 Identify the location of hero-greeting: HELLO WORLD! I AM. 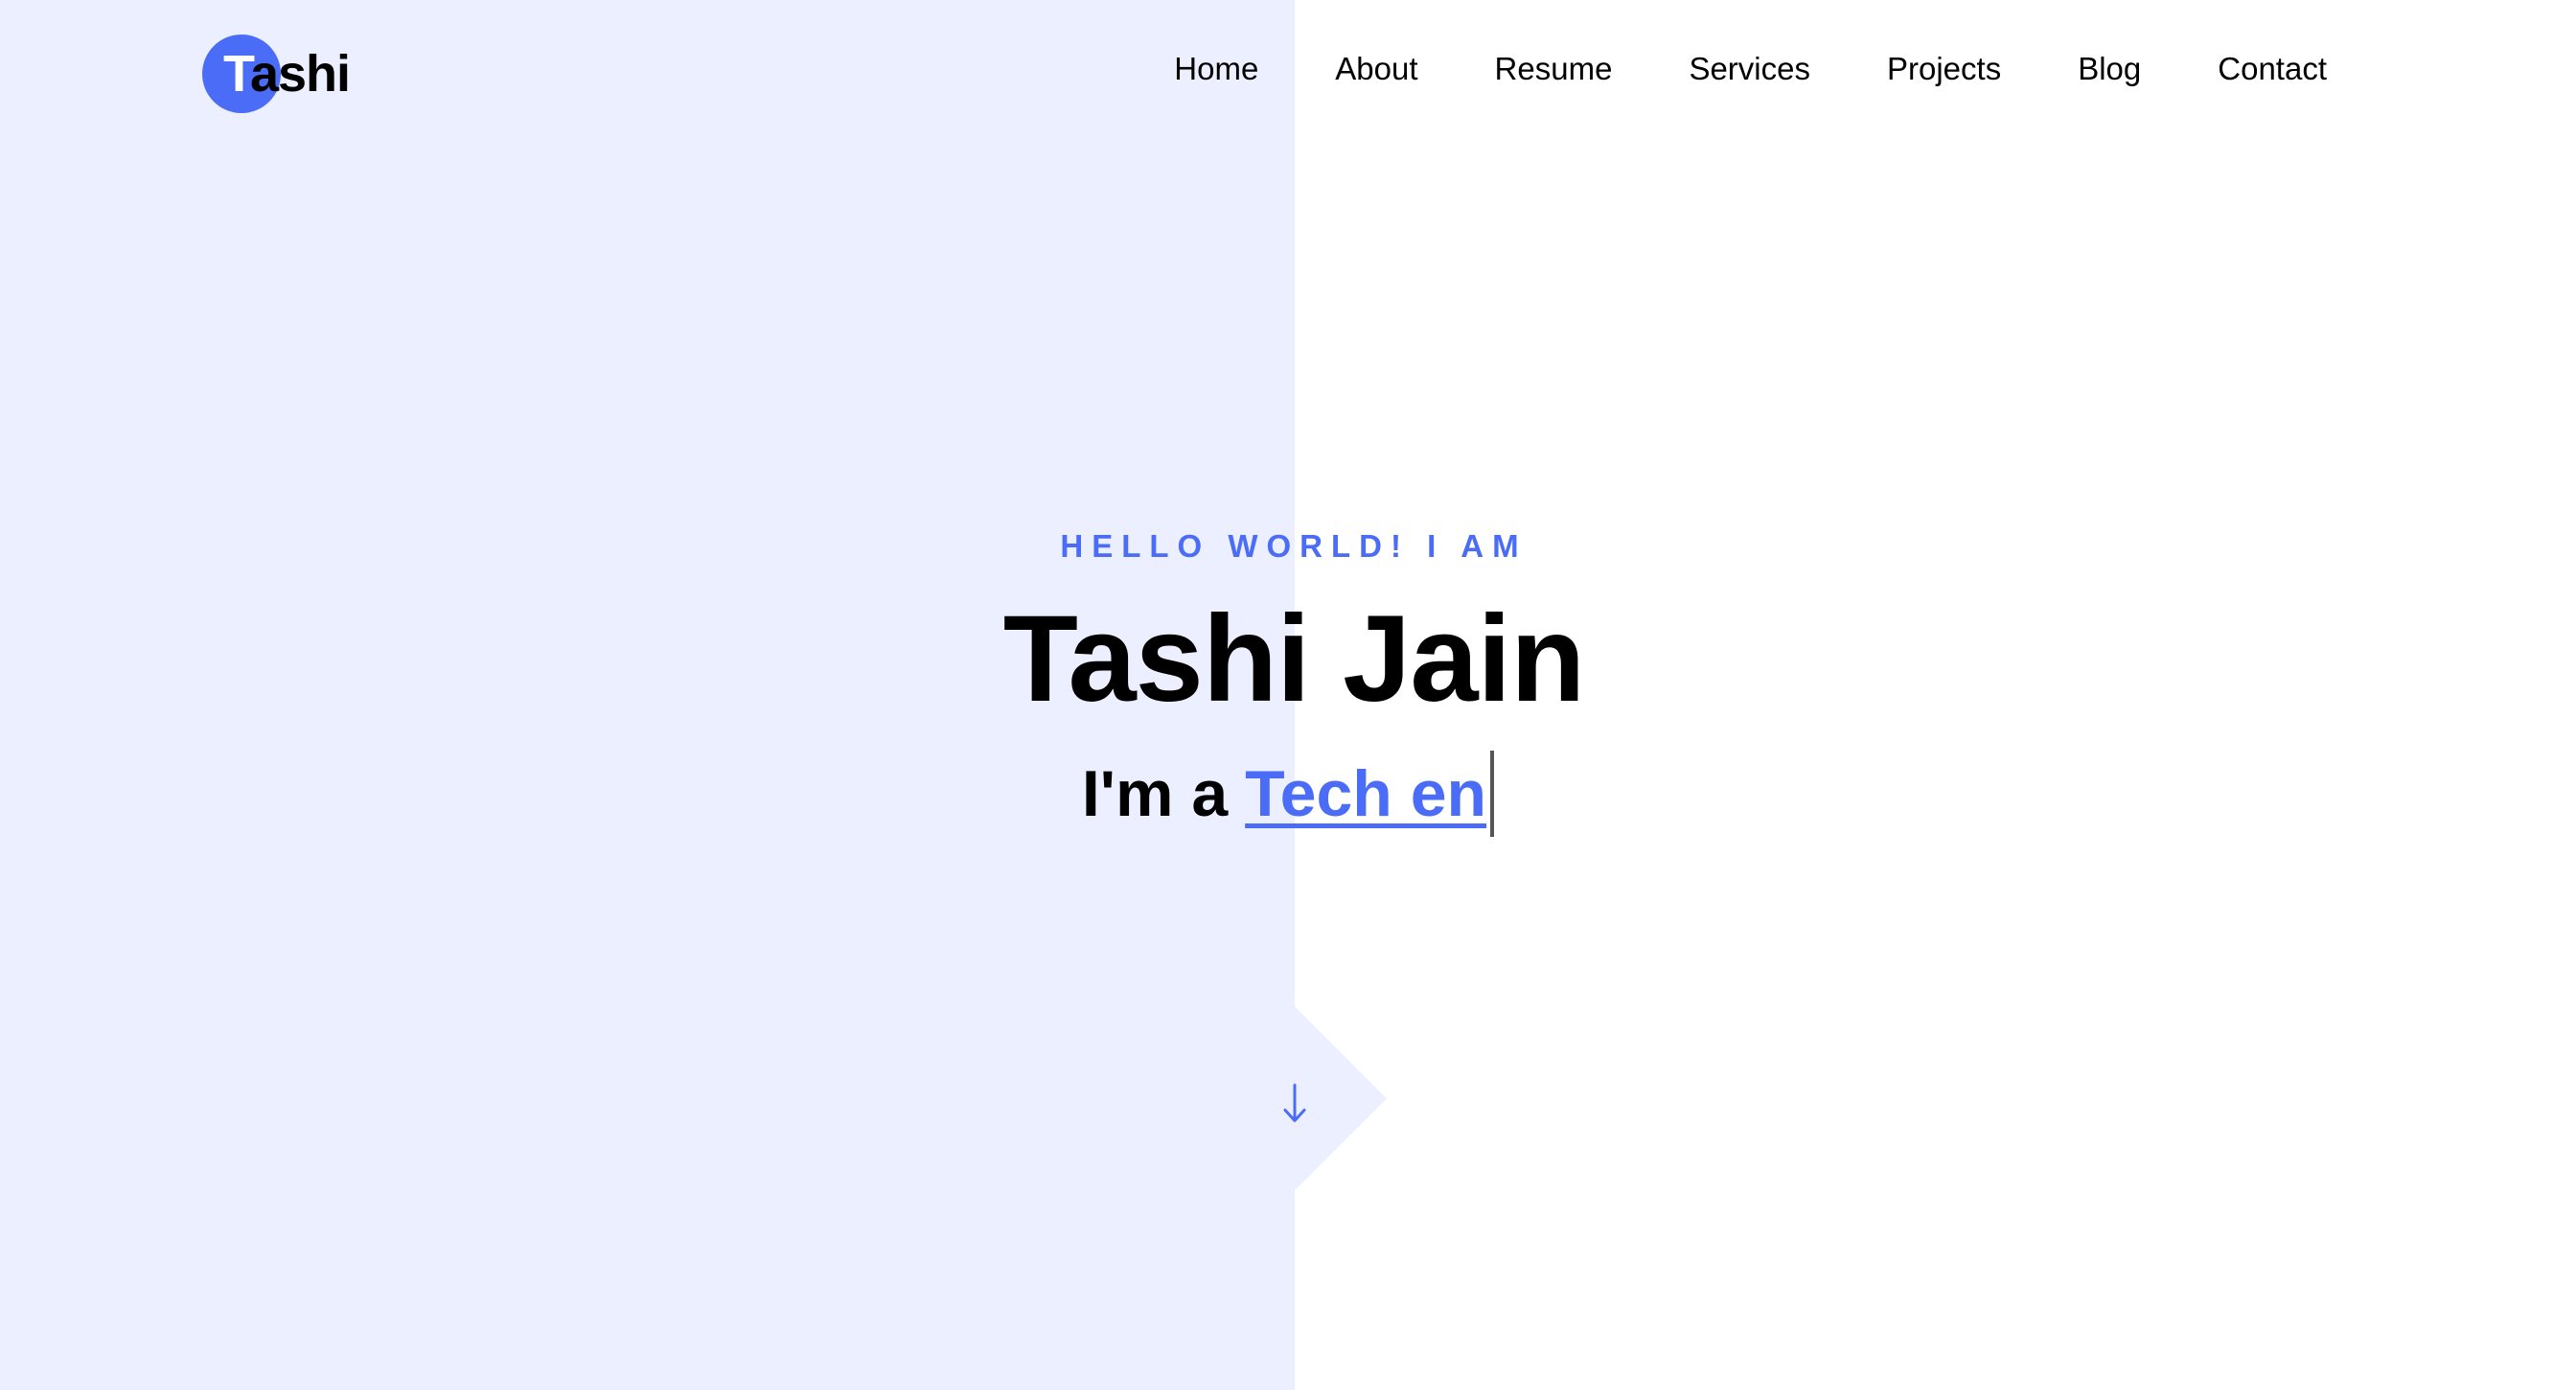
(1294, 546).